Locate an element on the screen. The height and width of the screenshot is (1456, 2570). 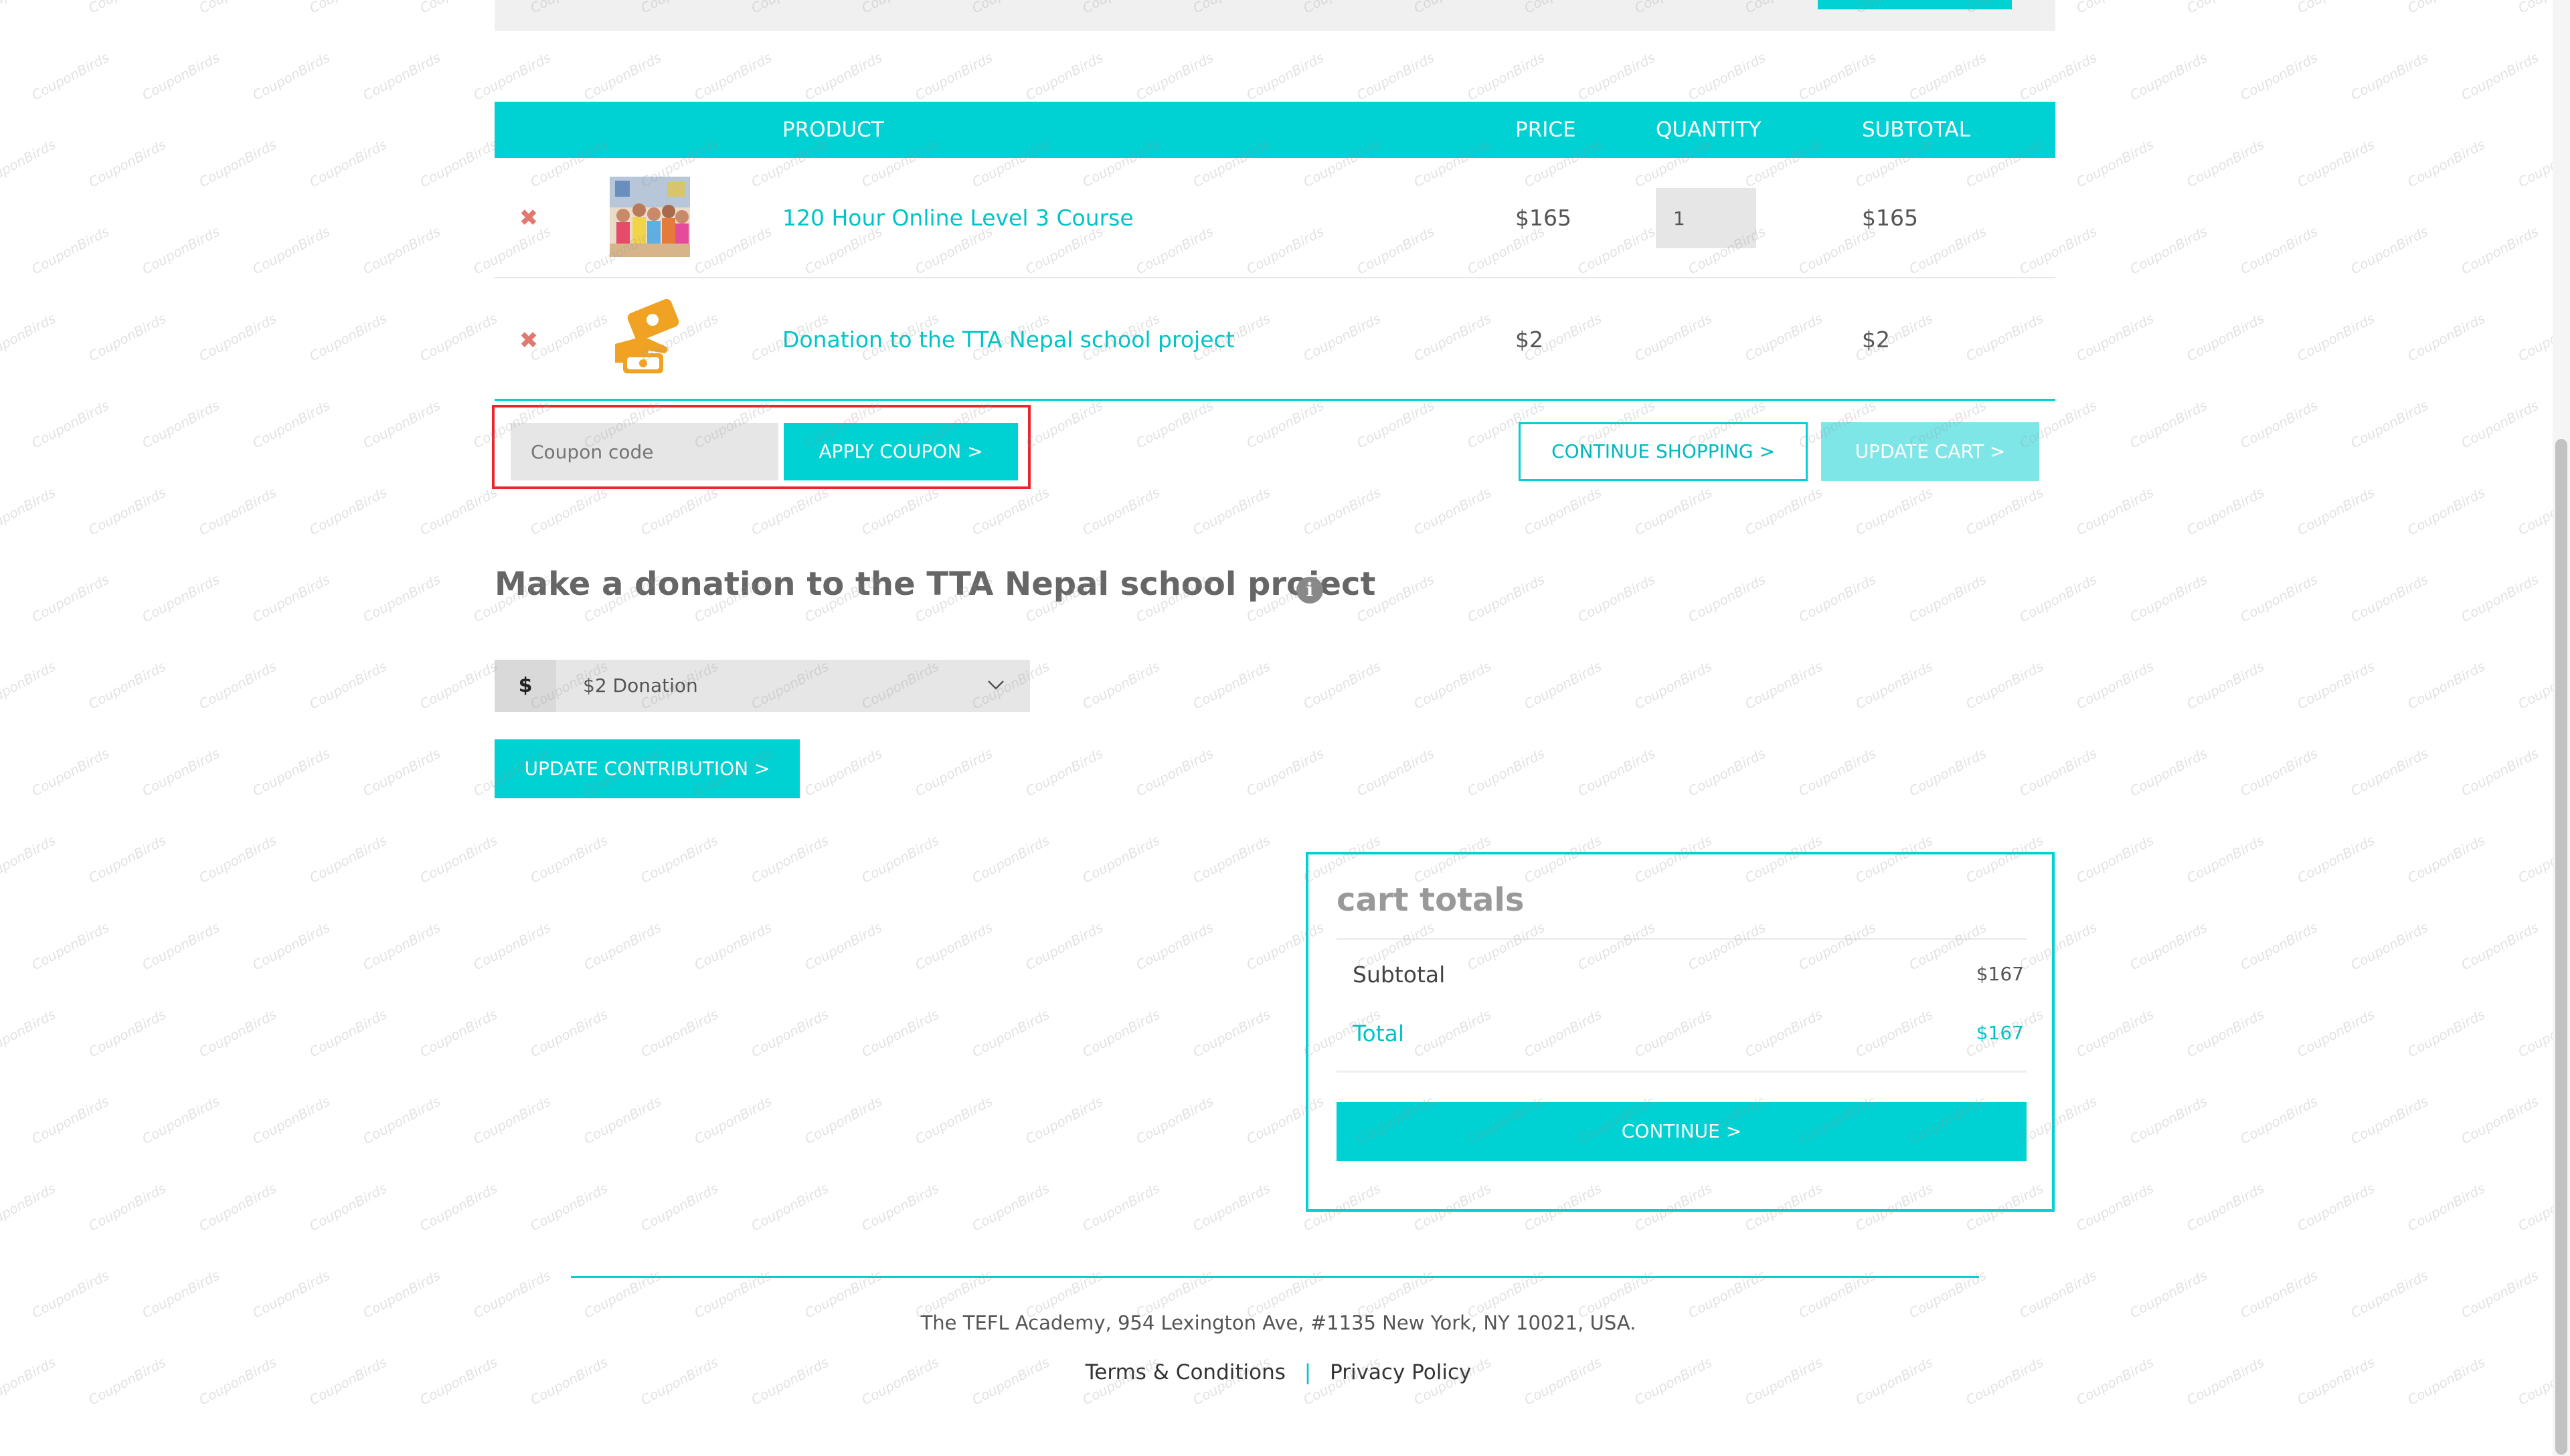
product-link: 120 Hour Online Level 3 Course is located at coordinates (958, 218).